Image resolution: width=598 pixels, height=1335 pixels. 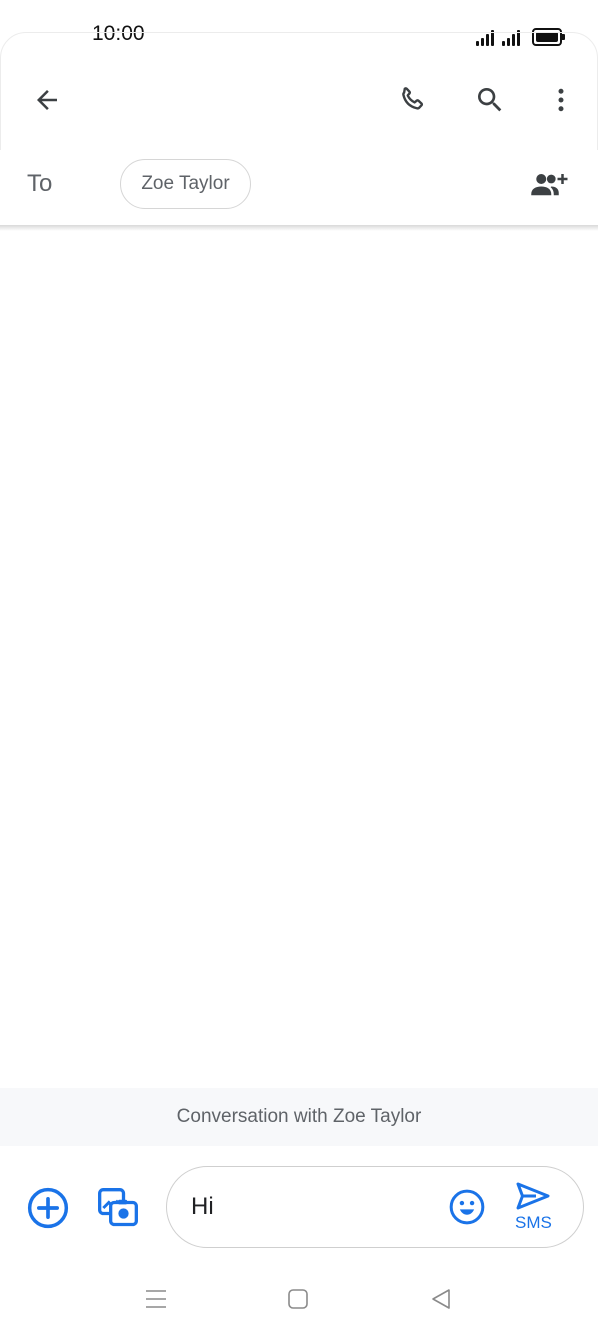 I want to click on home-square-icon, so click(x=298, y=1299).